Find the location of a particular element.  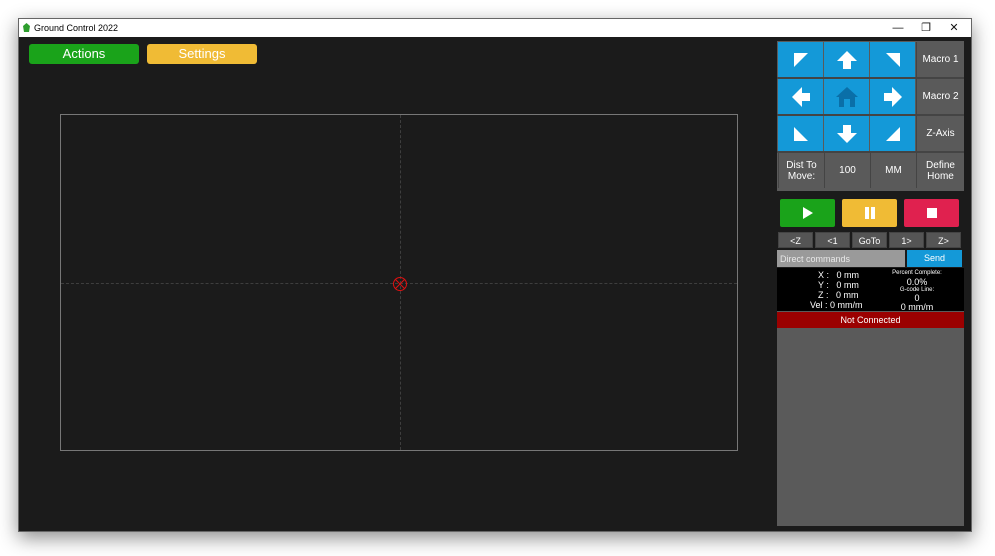

window-title: Ground Control 2022 is located at coordinates (76, 28).